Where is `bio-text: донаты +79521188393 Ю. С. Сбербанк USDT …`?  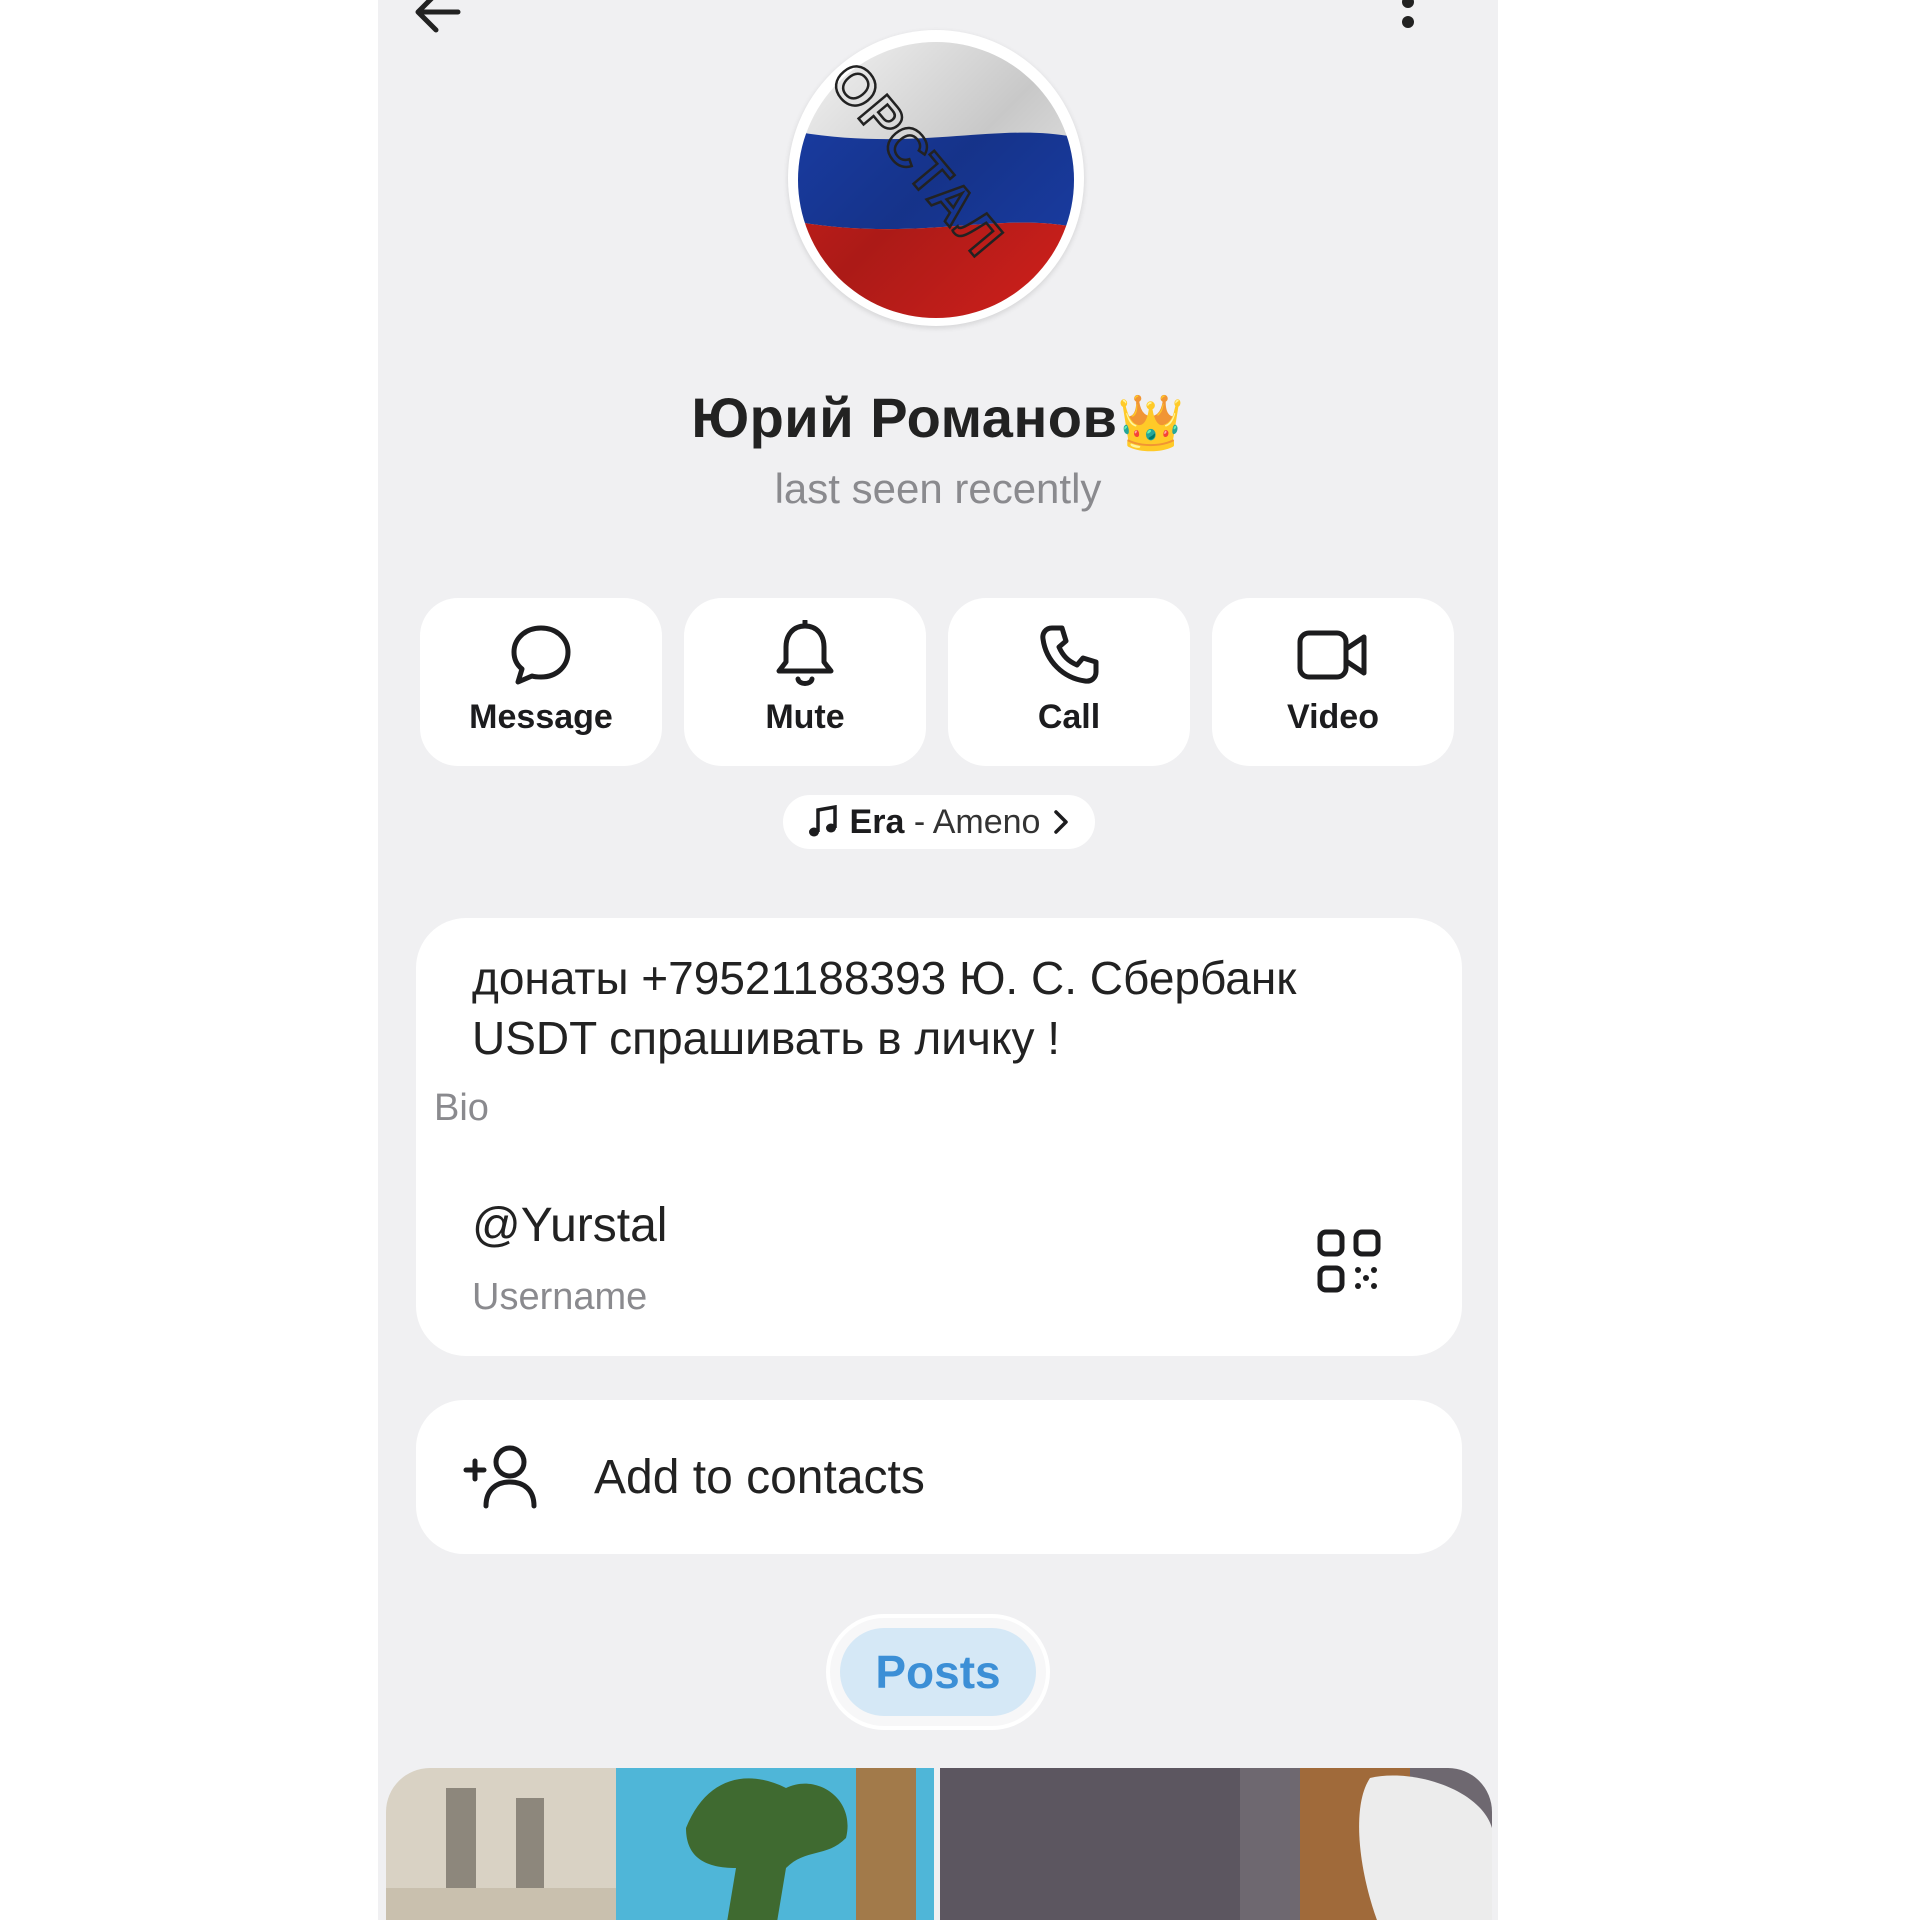 bio-text: донаты +79521188393 Ю. С. Сбербанк USDT … is located at coordinates (942, 1008).